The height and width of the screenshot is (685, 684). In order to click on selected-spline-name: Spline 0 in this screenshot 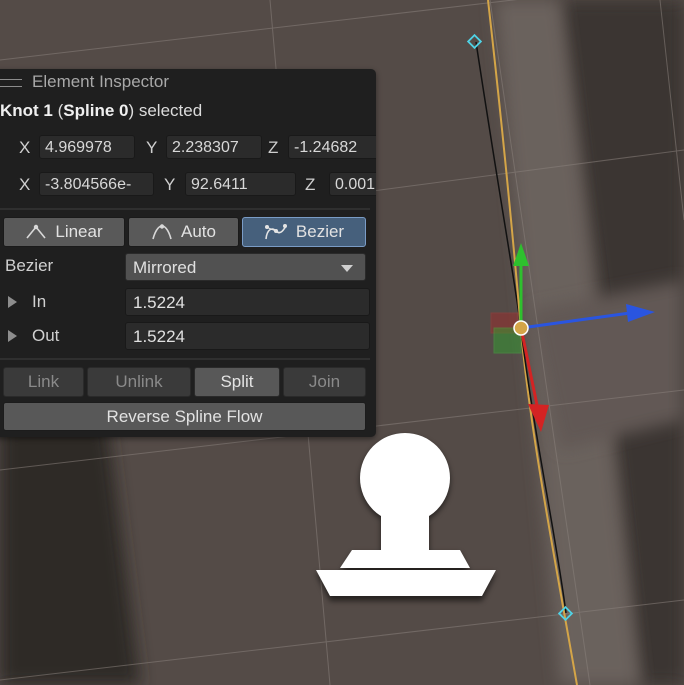, I will do `click(96, 110)`.